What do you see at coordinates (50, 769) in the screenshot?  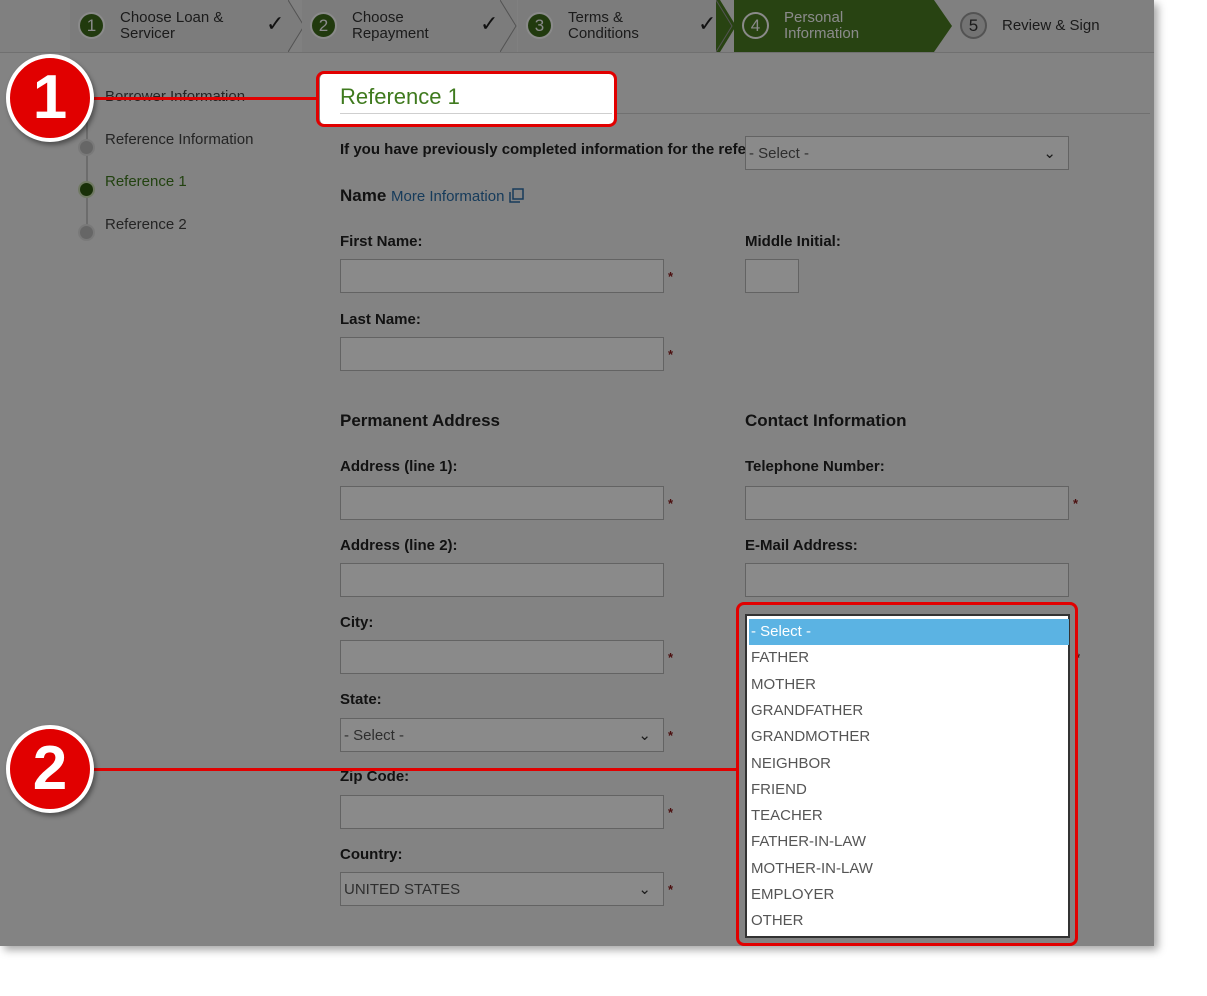 I see `callout-badge-2: 2` at bounding box center [50, 769].